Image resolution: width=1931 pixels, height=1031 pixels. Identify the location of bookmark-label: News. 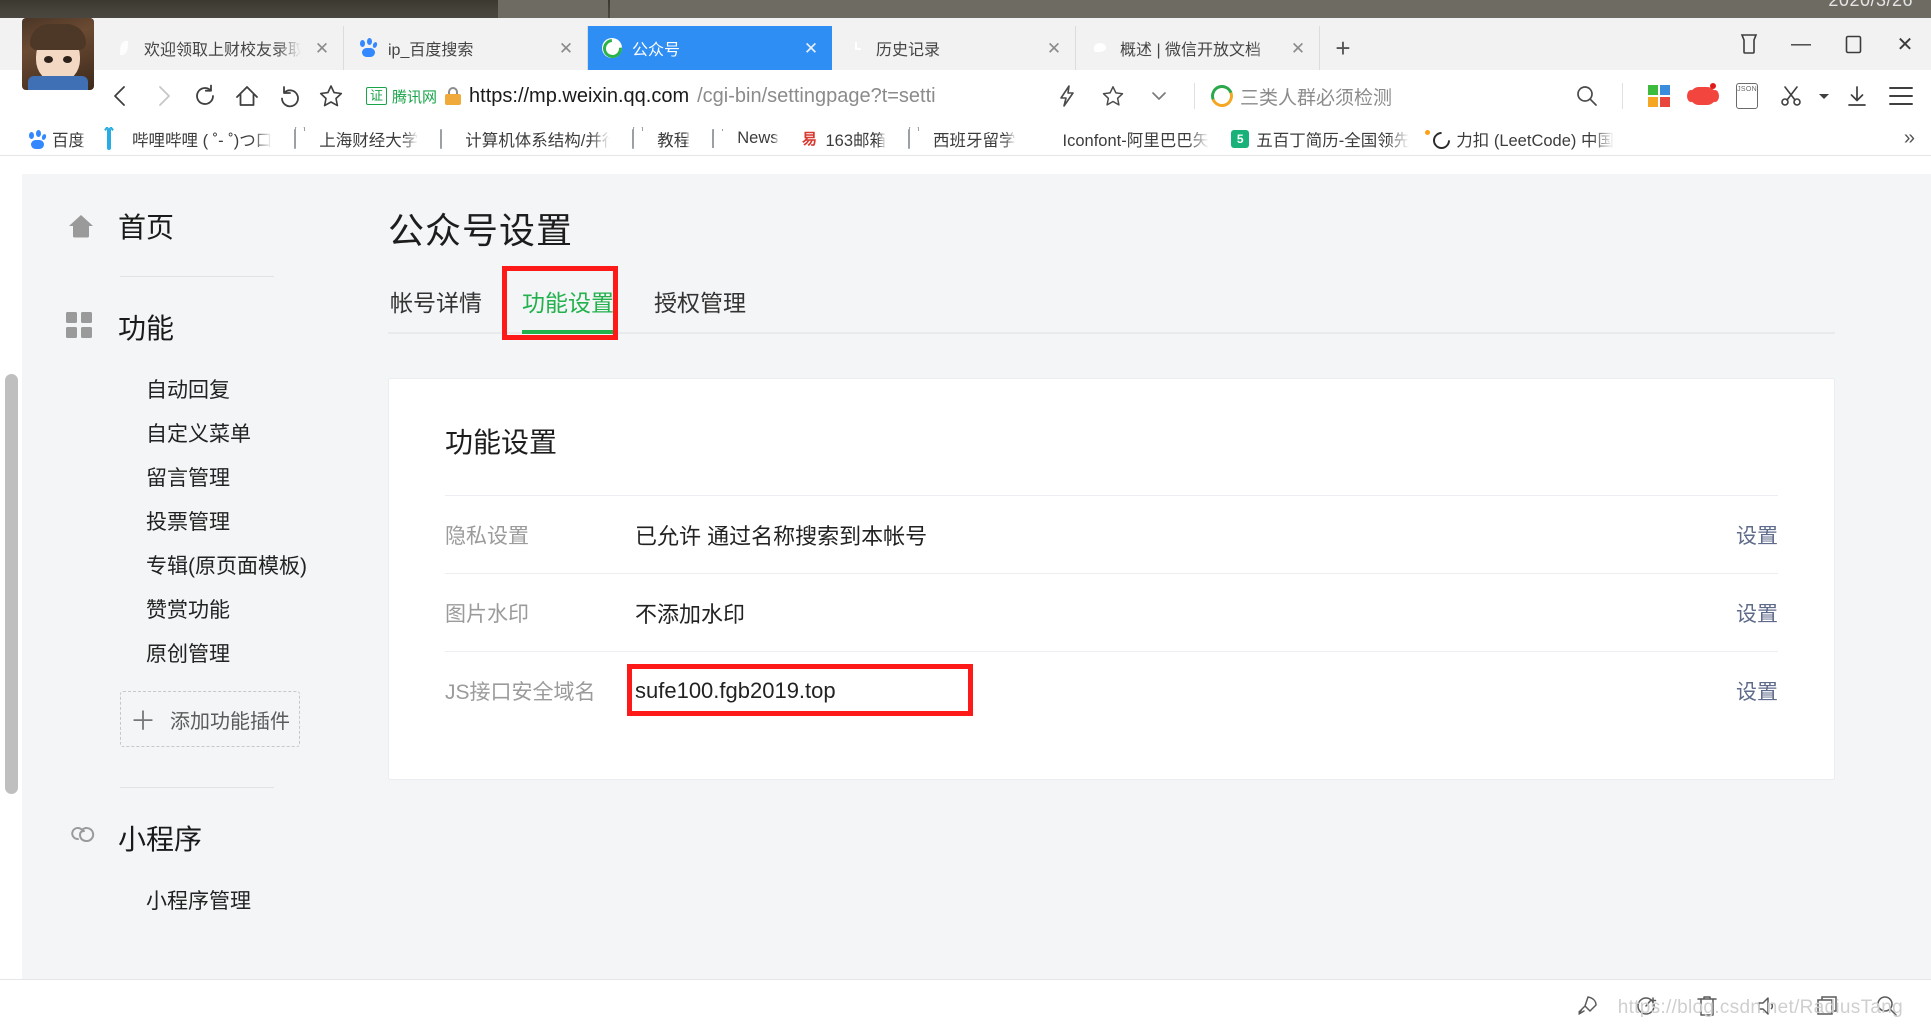
(758, 138).